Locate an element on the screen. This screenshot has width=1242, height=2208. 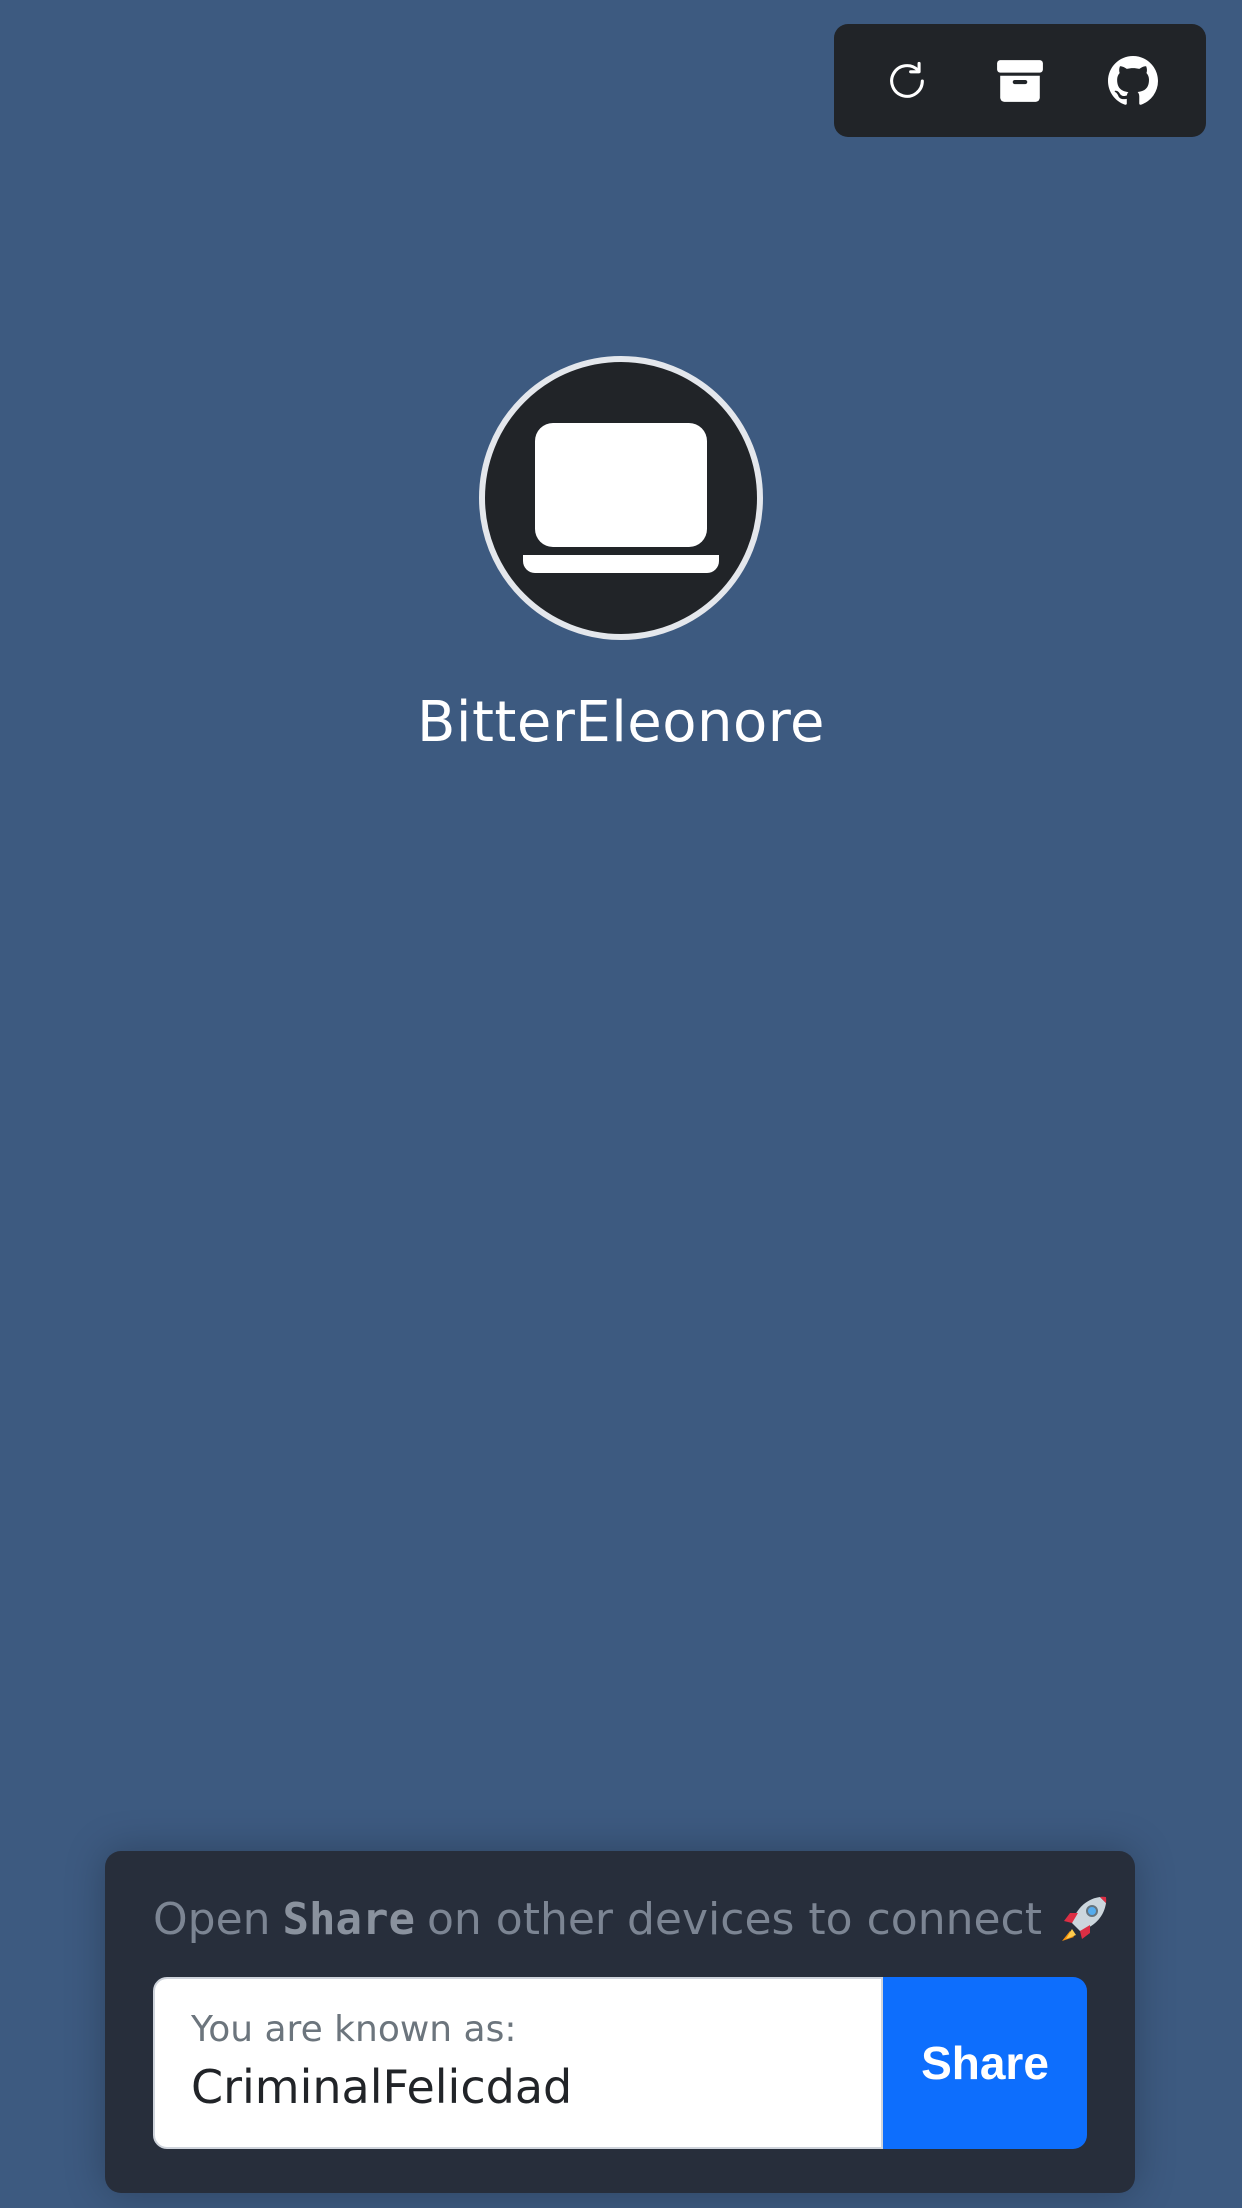
github-icon is located at coordinates (1133, 80).